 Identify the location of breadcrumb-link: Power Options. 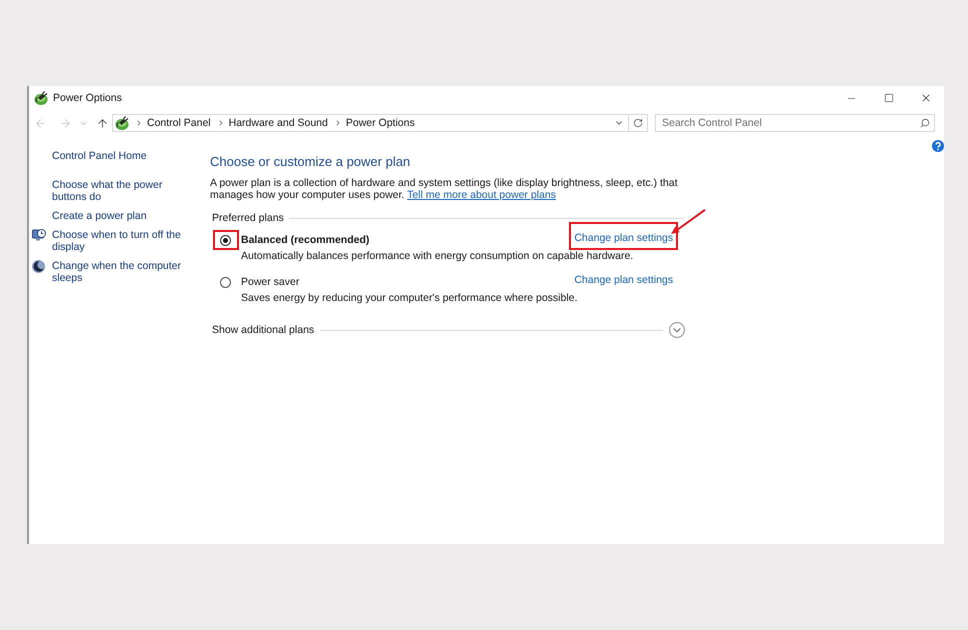
(380, 123).